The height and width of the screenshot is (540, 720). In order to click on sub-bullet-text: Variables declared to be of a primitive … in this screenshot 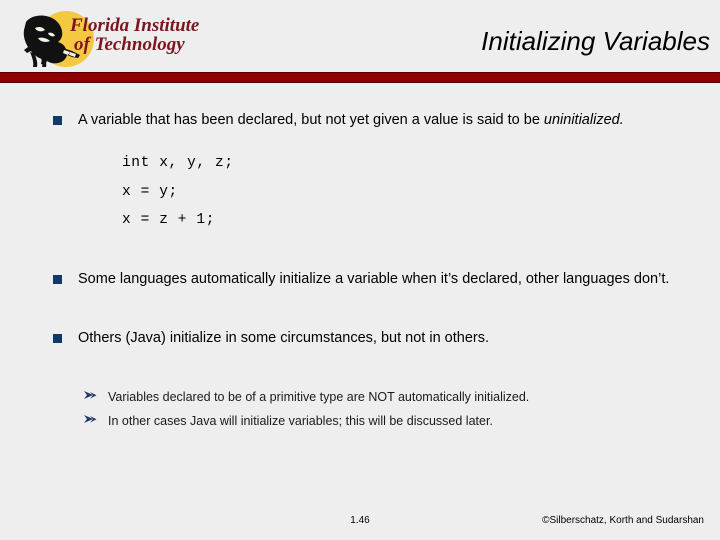, I will do `click(319, 397)`.